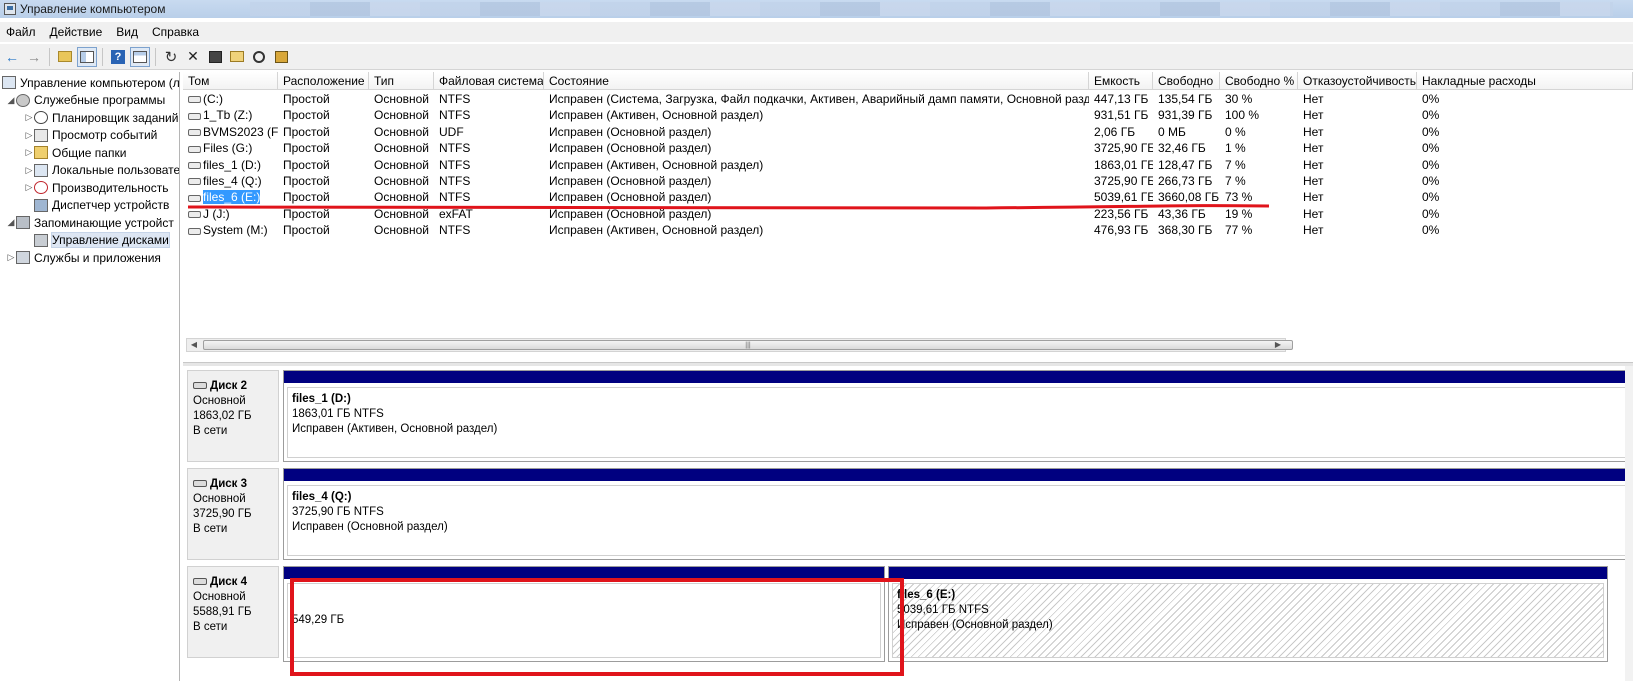 This screenshot has width=1633, height=681. What do you see at coordinates (323, 81) in the screenshot?
I see `column-header-layout: Расположение` at bounding box center [323, 81].